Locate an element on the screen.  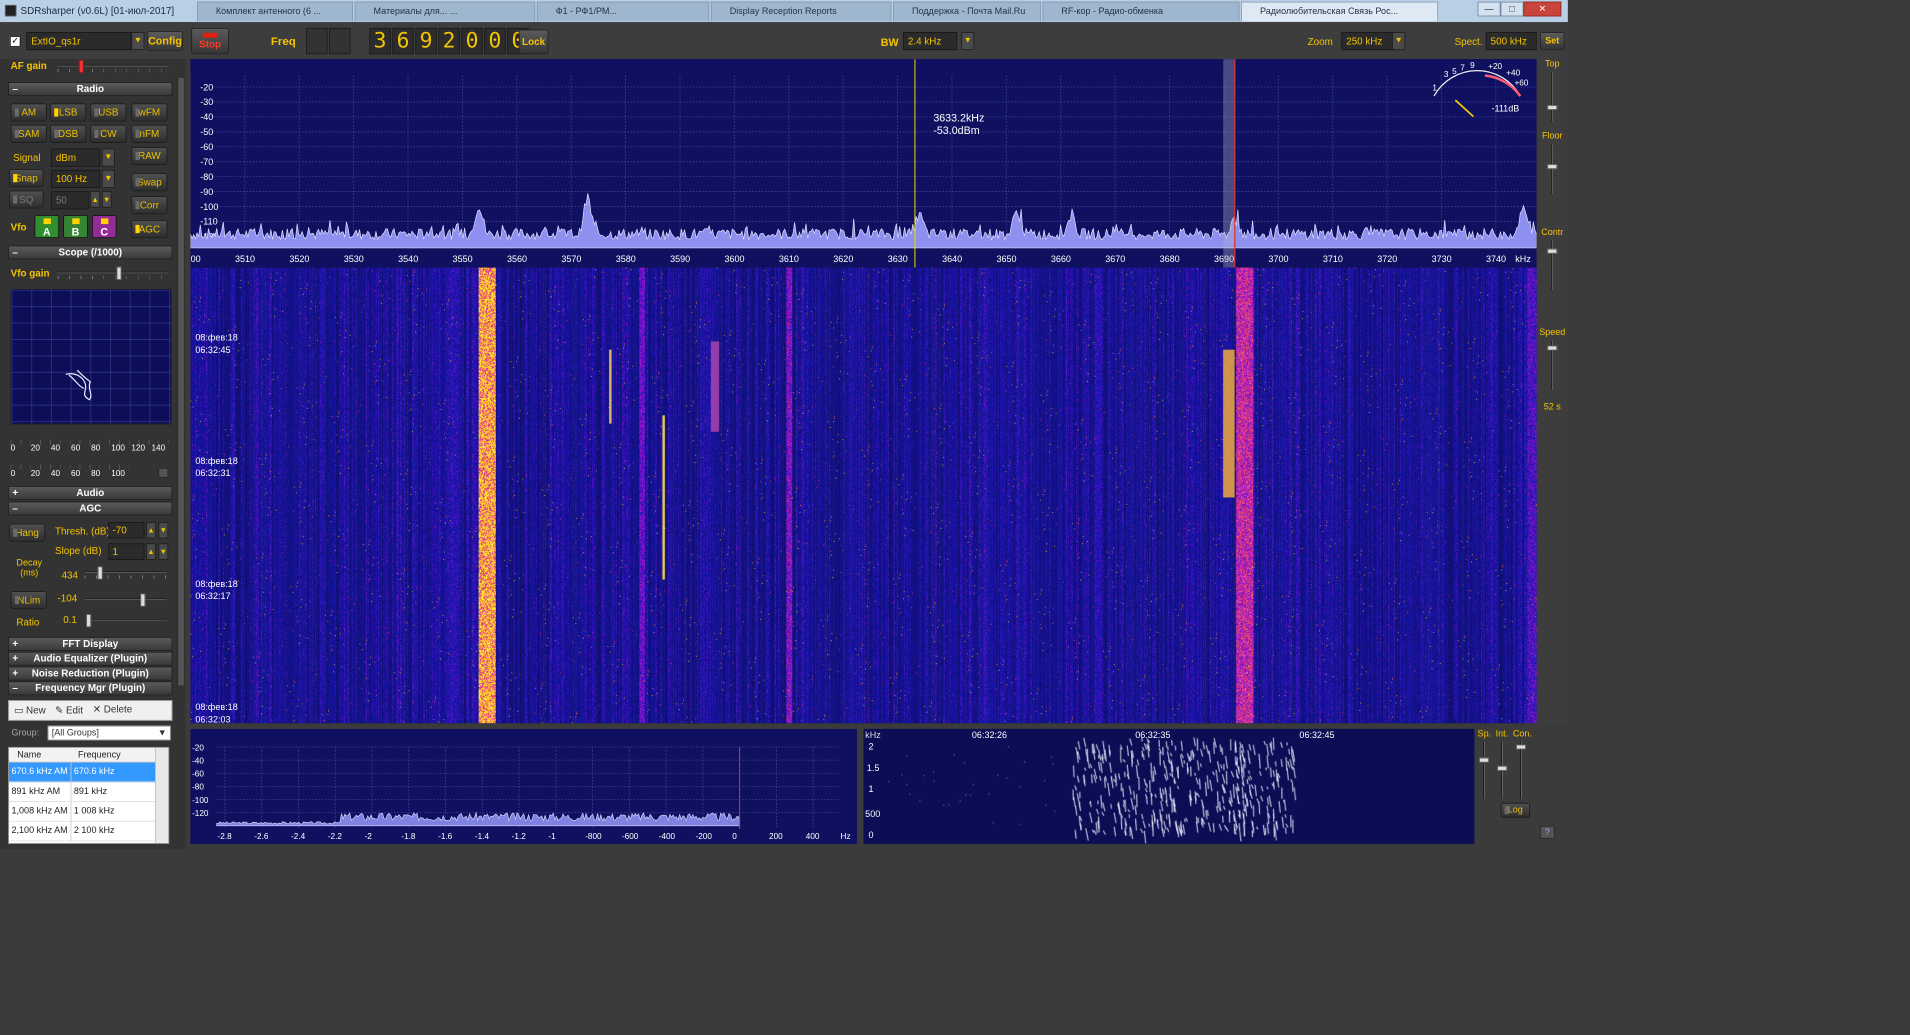
vfo-c-button: C is located at coordinates (104, 227).